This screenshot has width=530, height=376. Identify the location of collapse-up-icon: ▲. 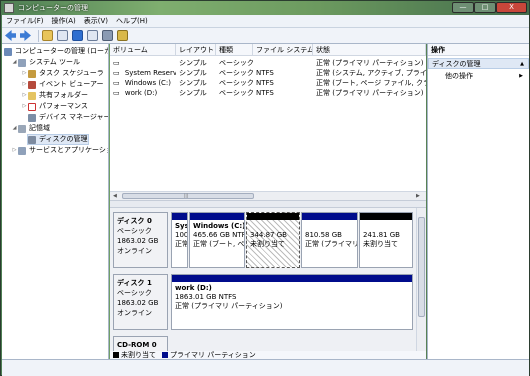
(522, 64).